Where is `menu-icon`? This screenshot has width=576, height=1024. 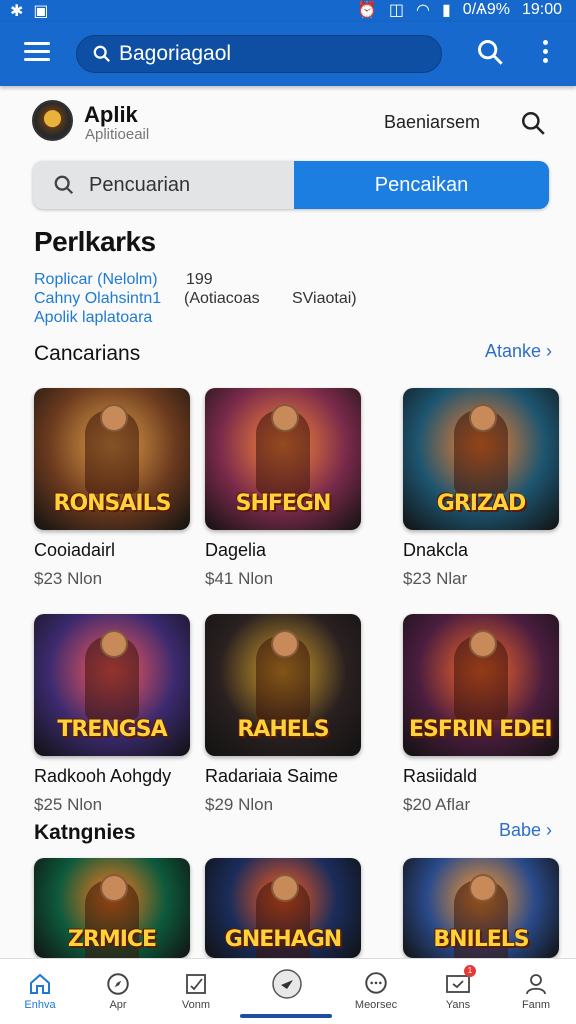
menu-icon is located at coordinates (37, 53).